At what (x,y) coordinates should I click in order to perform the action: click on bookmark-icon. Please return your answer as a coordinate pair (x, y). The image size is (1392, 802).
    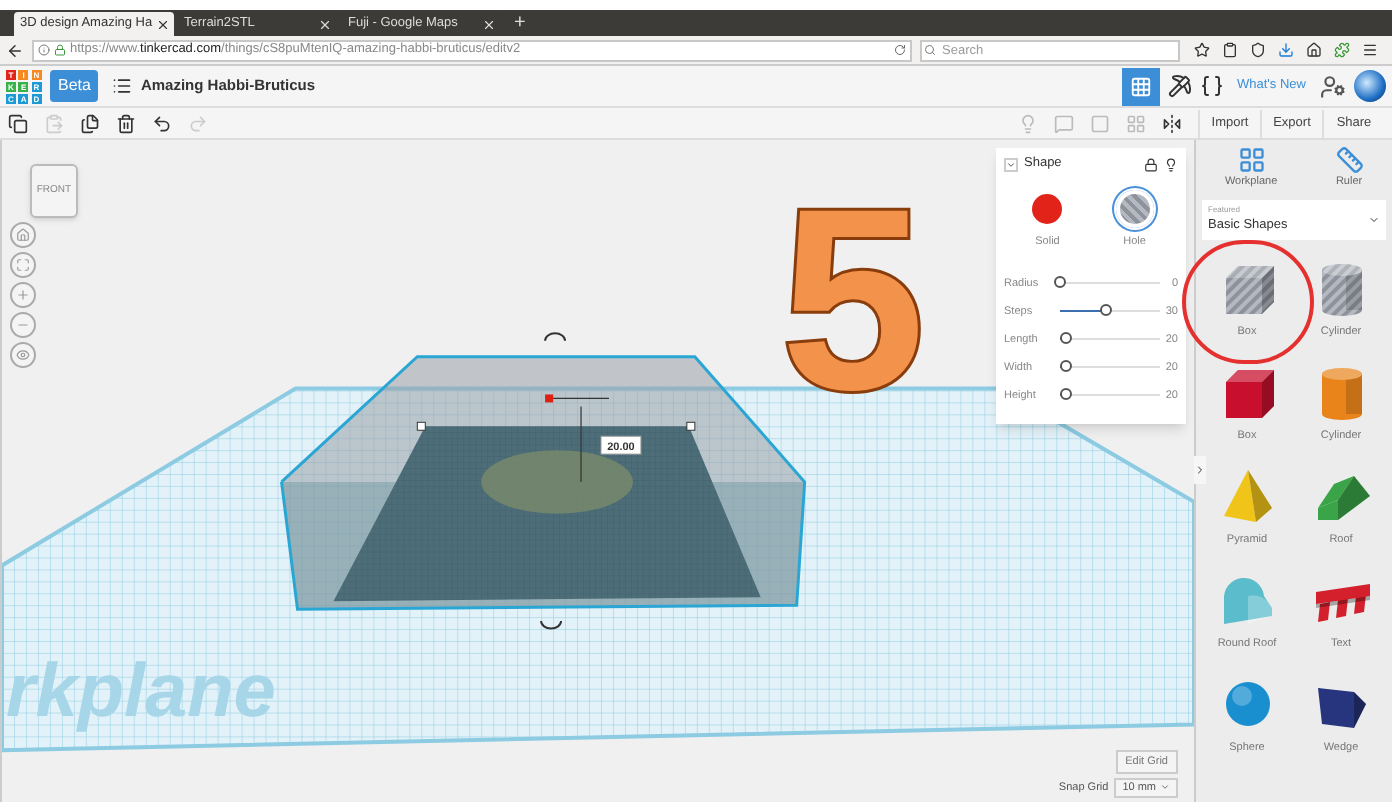
    Looking at the image, I should click on (1202, 50).